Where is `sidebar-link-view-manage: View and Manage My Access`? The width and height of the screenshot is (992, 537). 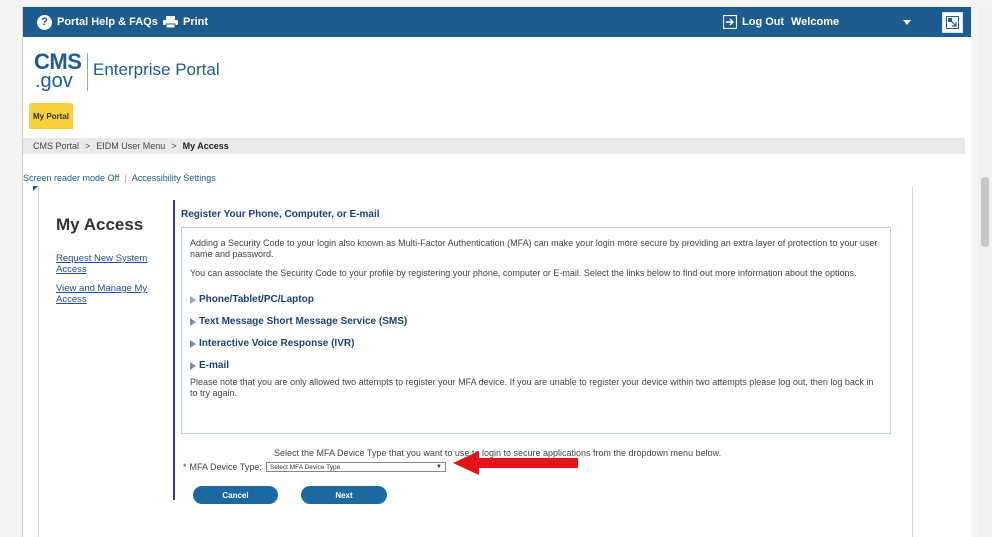
sidebar-link-view-manage: View and Manage My Access is located at coordinates (111, 294).